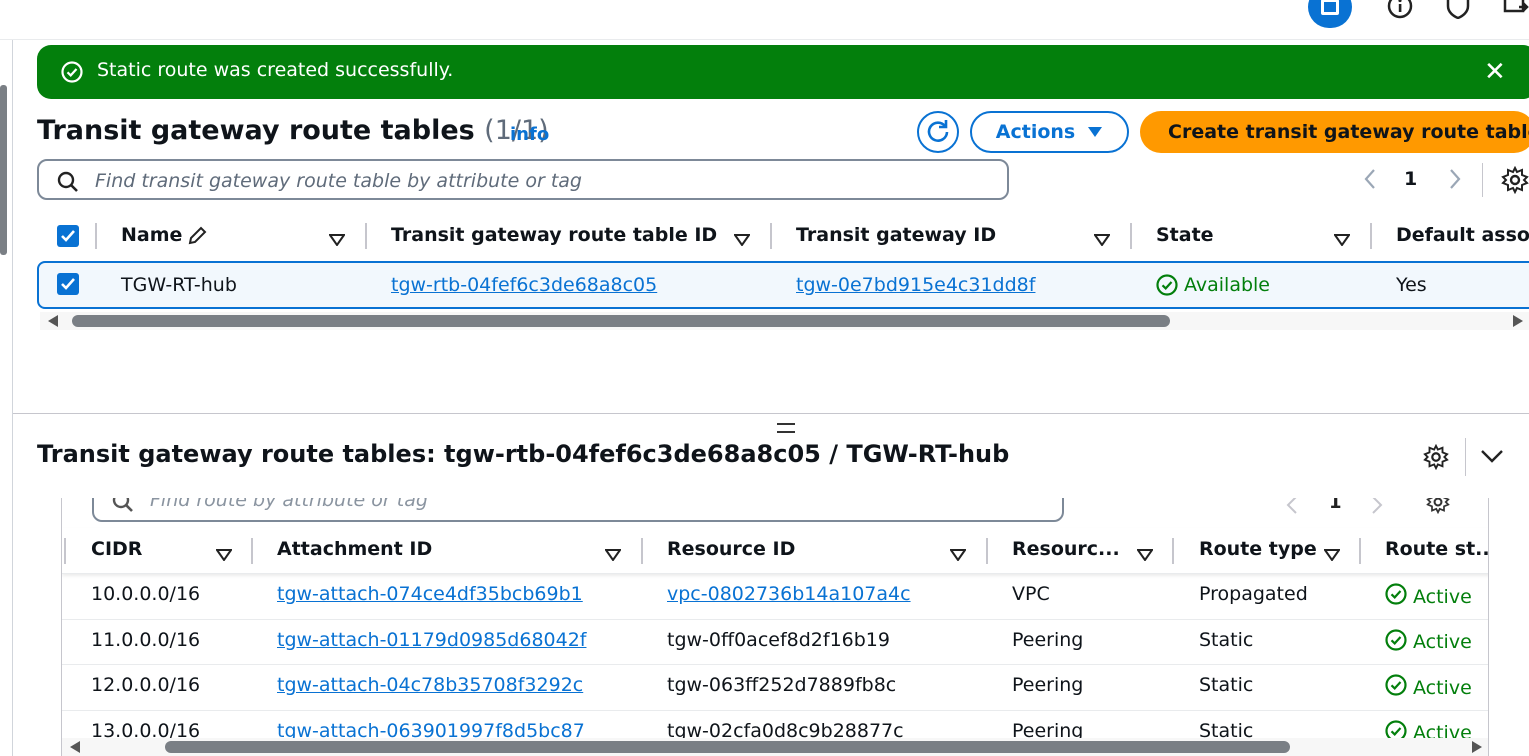 The height and width of the screenshot is (756, 1529). I want to click on column-header-route-type: Route type, so click(1258, 549).